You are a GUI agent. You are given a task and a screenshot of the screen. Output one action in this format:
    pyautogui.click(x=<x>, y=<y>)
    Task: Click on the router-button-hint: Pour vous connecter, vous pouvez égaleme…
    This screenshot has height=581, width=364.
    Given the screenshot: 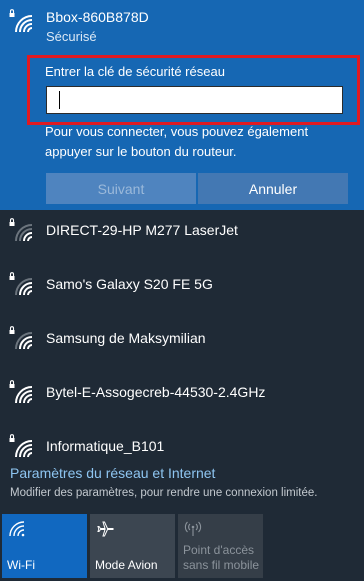 What is the action you would take?
    pyautogui.click(x=177, y=141)
    